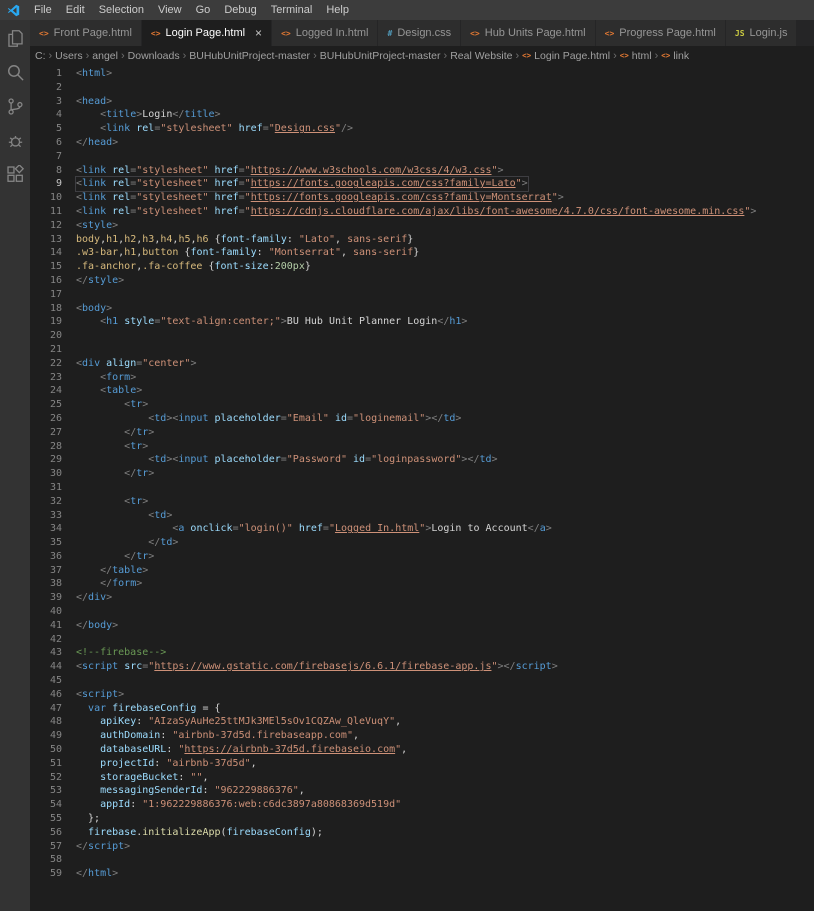 This screenshot has width=814, height=911. I want to click on line-number: 12, so click(46, 226).